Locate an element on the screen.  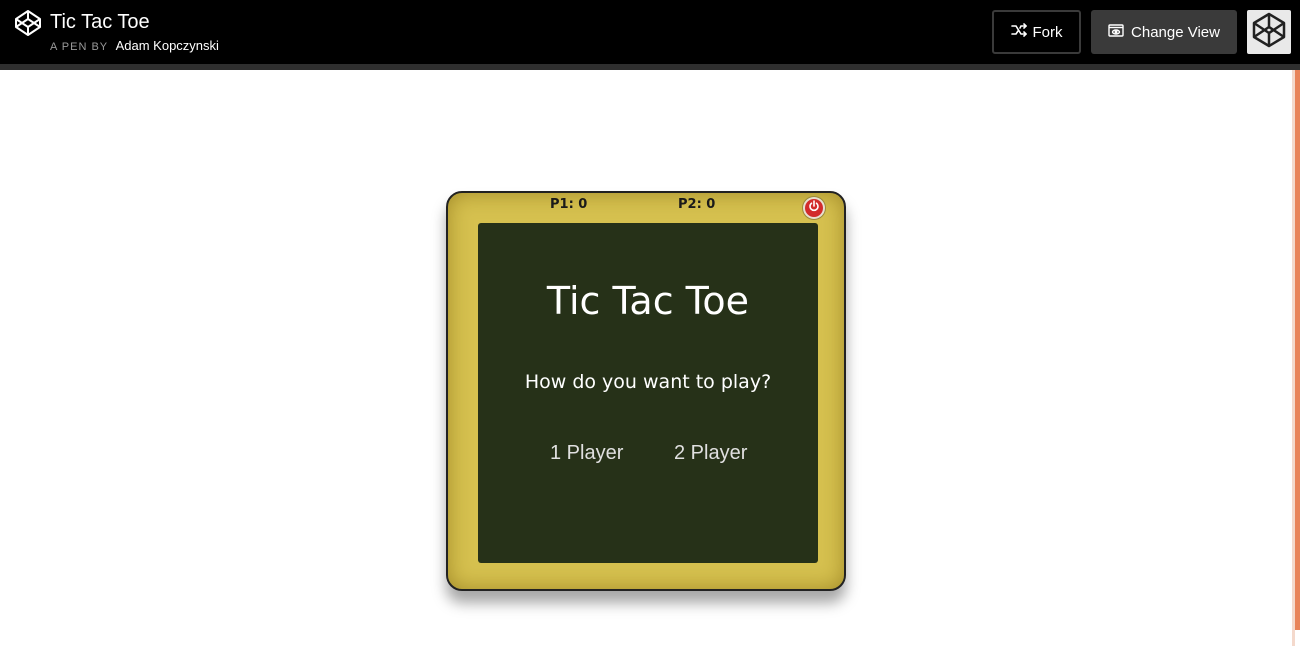
pen-byline: A PEN BY Adam Kopczynski is located at coordinates (134, 46).